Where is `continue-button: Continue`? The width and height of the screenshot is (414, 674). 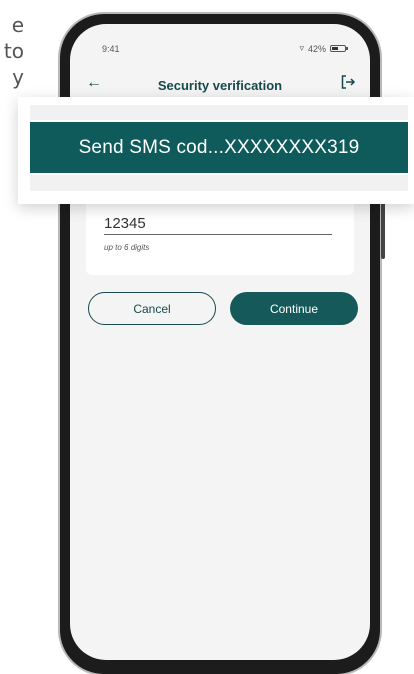
continue-button: Continue is located at coordinates (294, 308).